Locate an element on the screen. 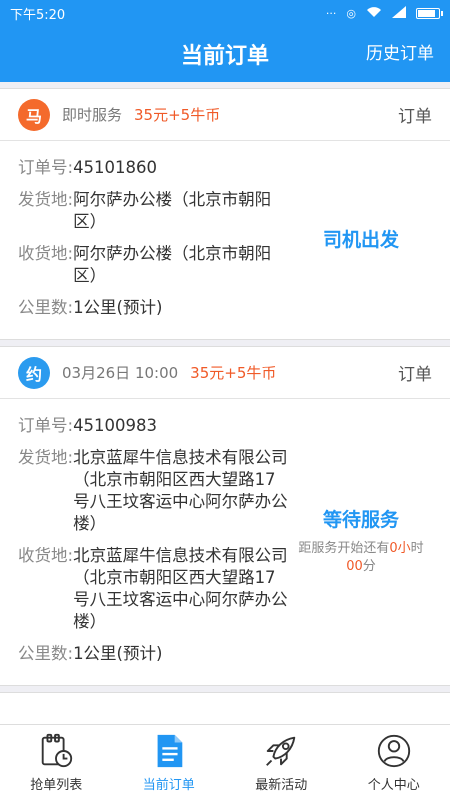 The height and width of the screenshot is (800, 450). service-time: 03月26日 10:00 is located at coordinates (120, 373).